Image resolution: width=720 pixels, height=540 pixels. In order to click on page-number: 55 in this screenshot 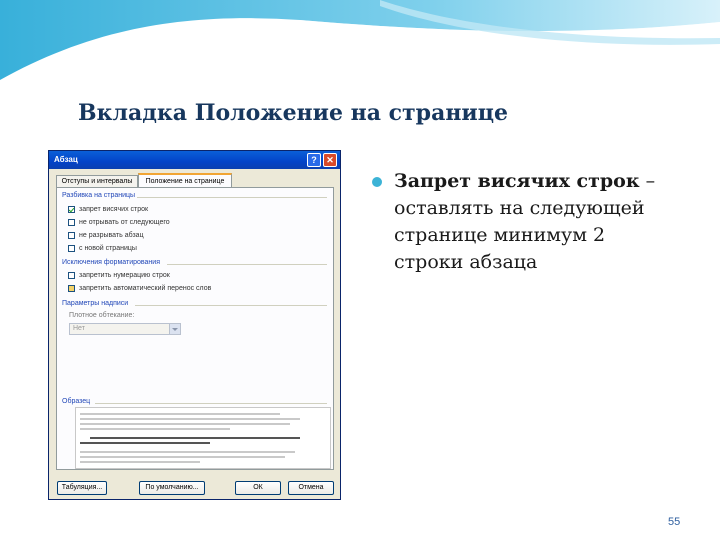, I will do `click(674, 522)`.